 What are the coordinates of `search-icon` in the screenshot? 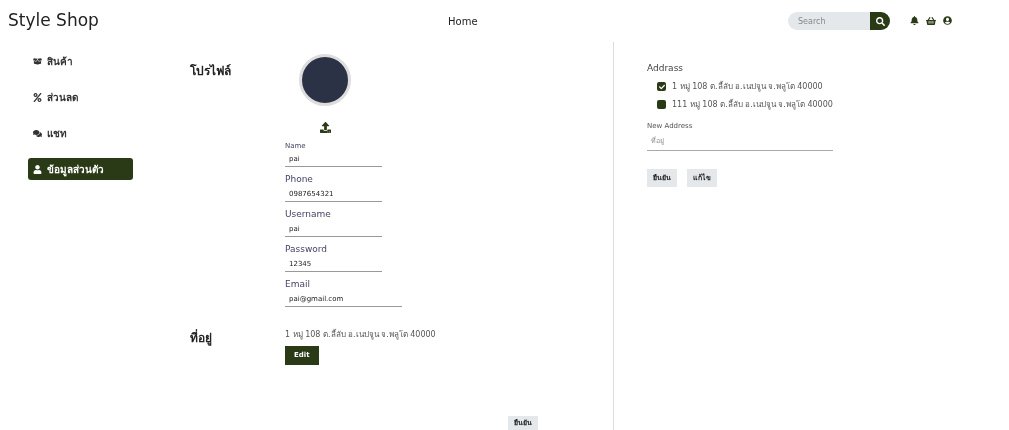 It's located at (880, 21).